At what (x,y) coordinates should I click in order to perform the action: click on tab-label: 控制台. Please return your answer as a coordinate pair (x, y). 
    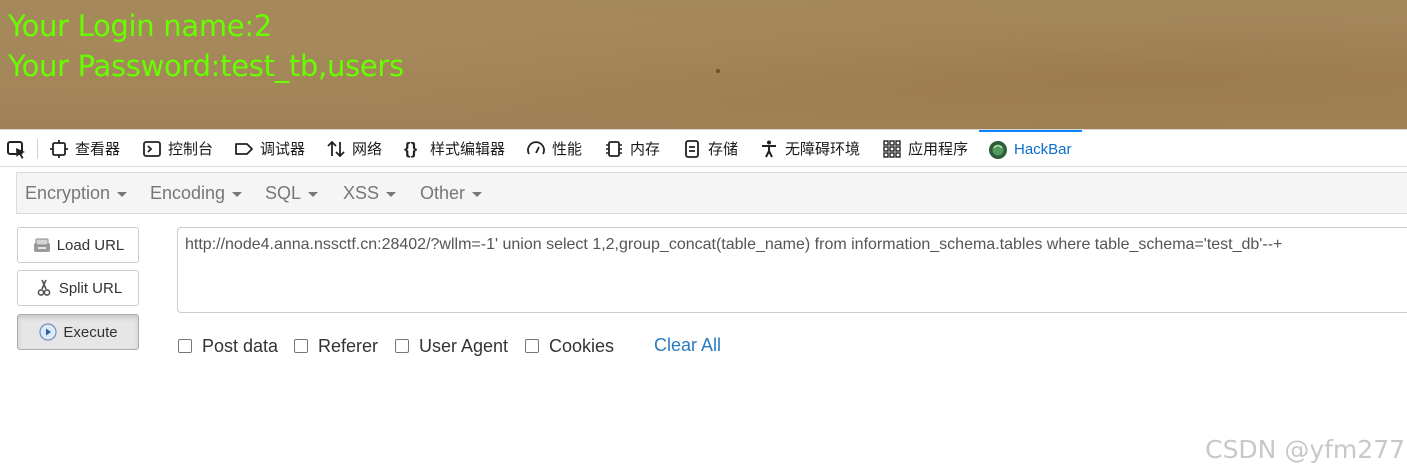
    Looking at the image, I should click on (191, 149).